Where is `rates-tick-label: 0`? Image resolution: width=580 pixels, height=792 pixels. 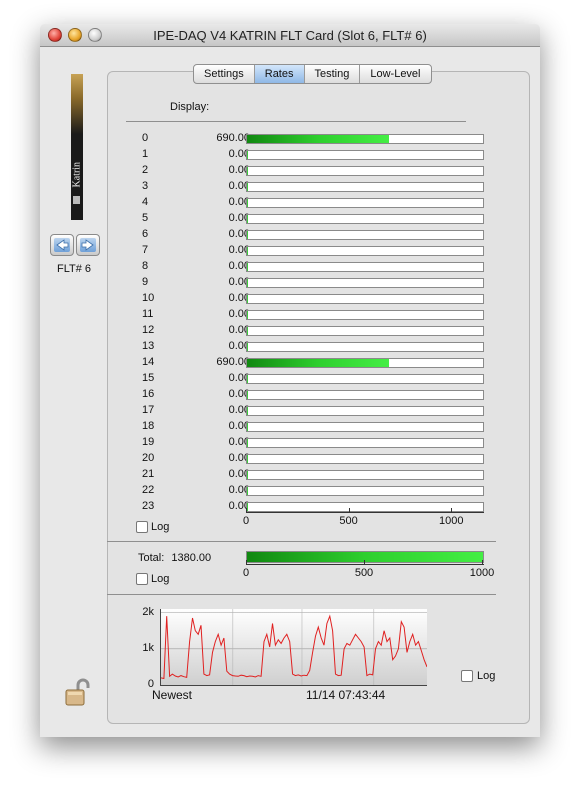 rates-tick-label: 0 is located at coordinates (246, 521).